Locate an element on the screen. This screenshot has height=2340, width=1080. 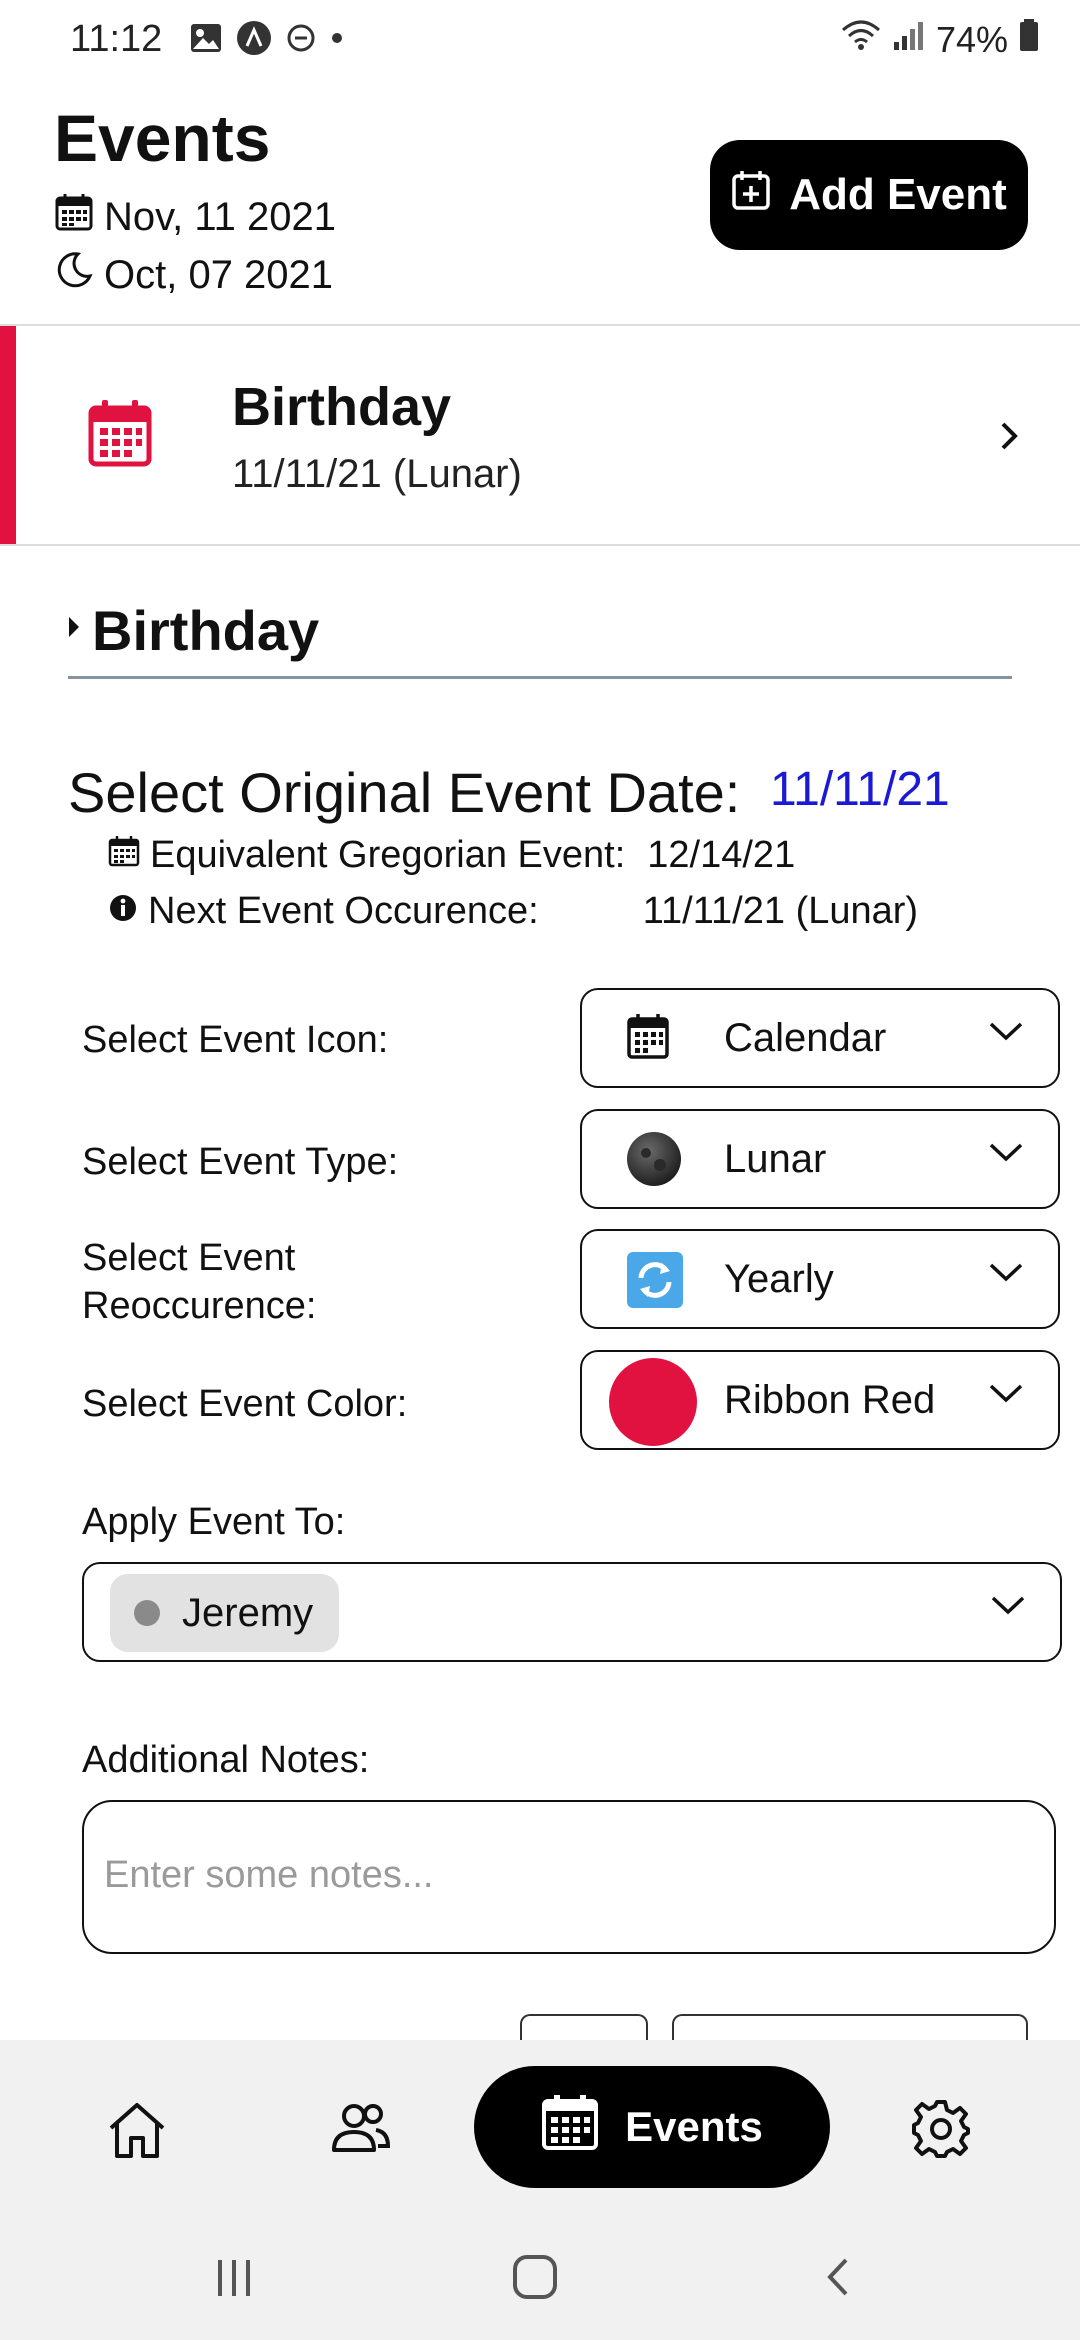
battery-icon is located at coordinates (1029, 39).